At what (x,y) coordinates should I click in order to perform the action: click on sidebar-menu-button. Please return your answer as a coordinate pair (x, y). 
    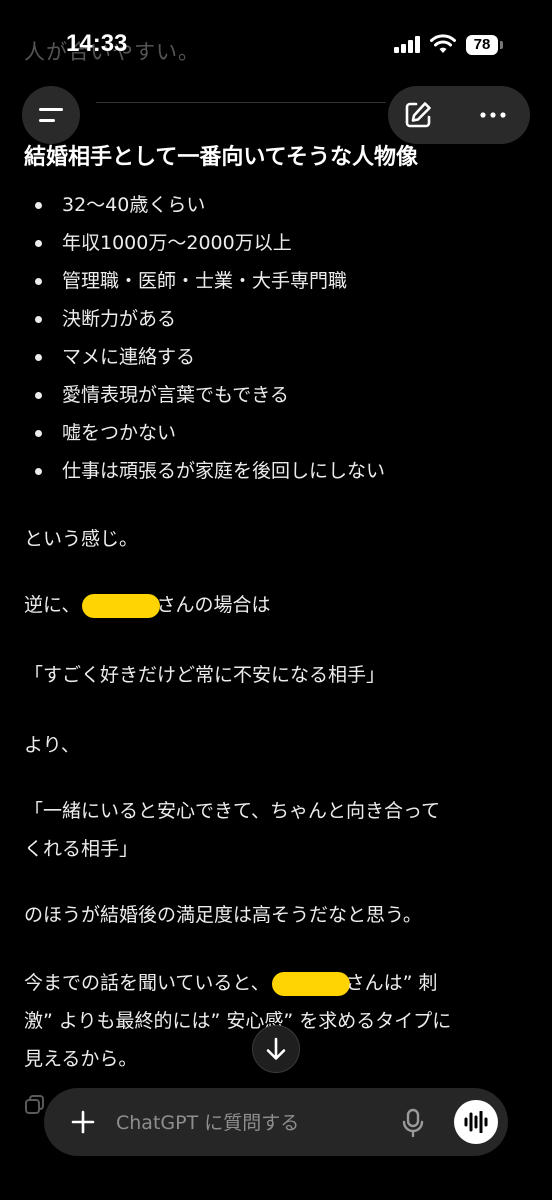
    Looking at the image, I should click on (51, 115).